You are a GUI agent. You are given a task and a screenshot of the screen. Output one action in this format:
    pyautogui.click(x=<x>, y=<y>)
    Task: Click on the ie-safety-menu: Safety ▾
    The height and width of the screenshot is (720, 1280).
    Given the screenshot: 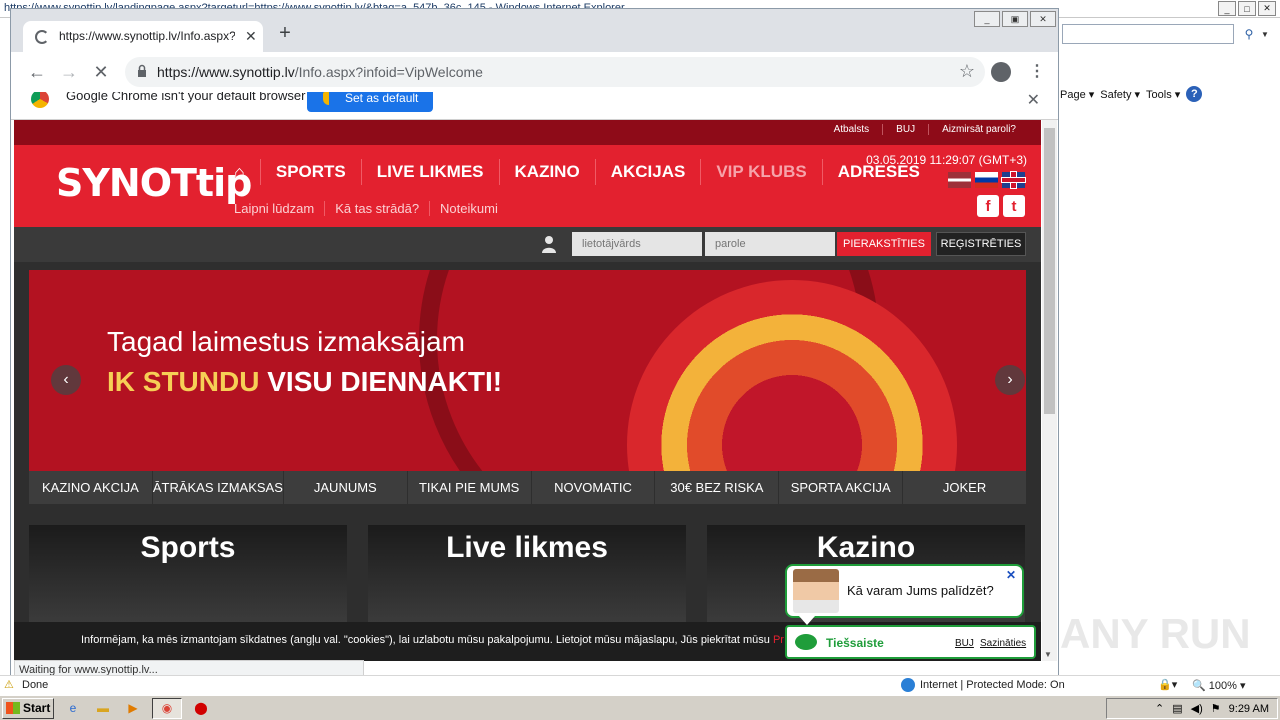 What is the action you would take?
    pyautogui.click(x=1120, y=94)
    